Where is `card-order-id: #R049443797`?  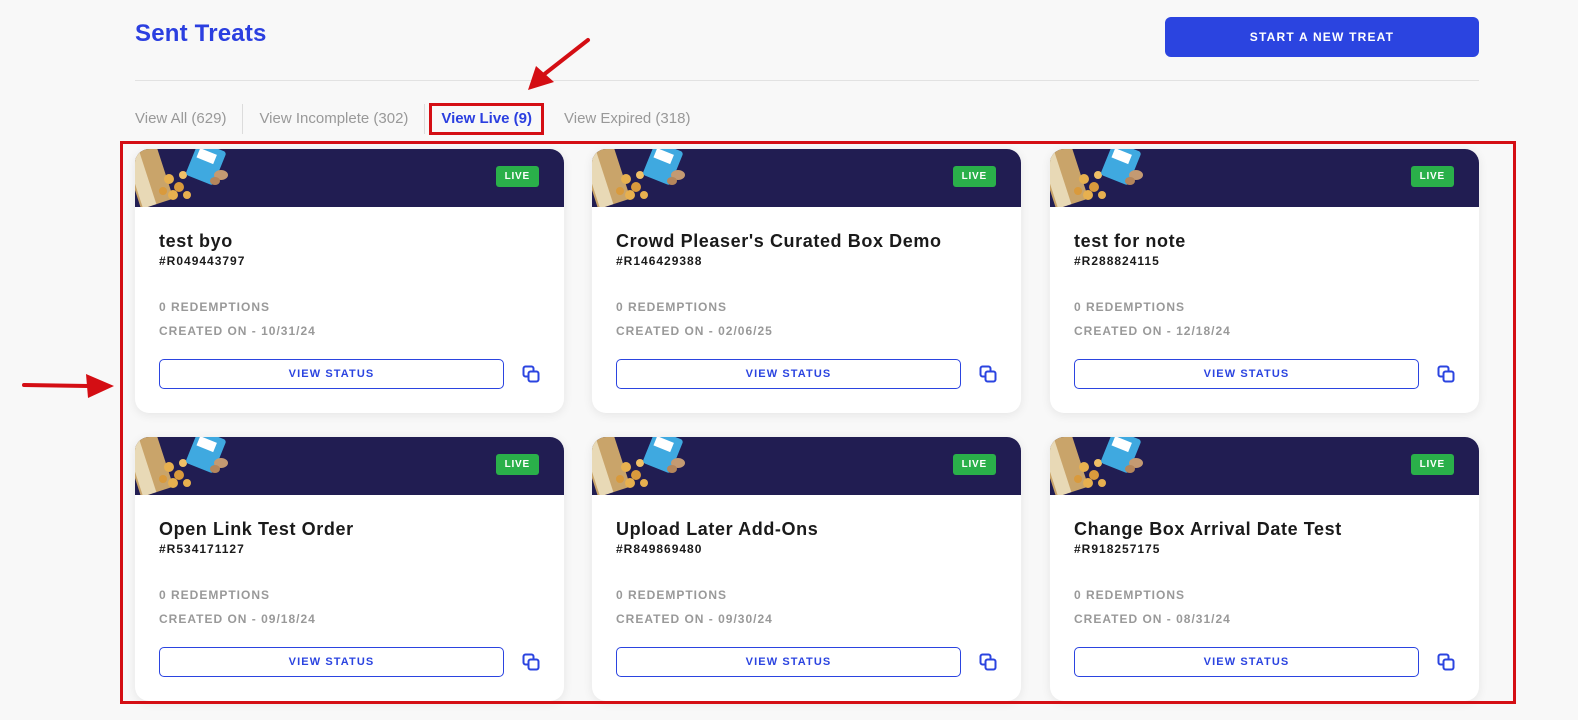 card-order-id: #R049443797 is located at coordinates (202, 261).